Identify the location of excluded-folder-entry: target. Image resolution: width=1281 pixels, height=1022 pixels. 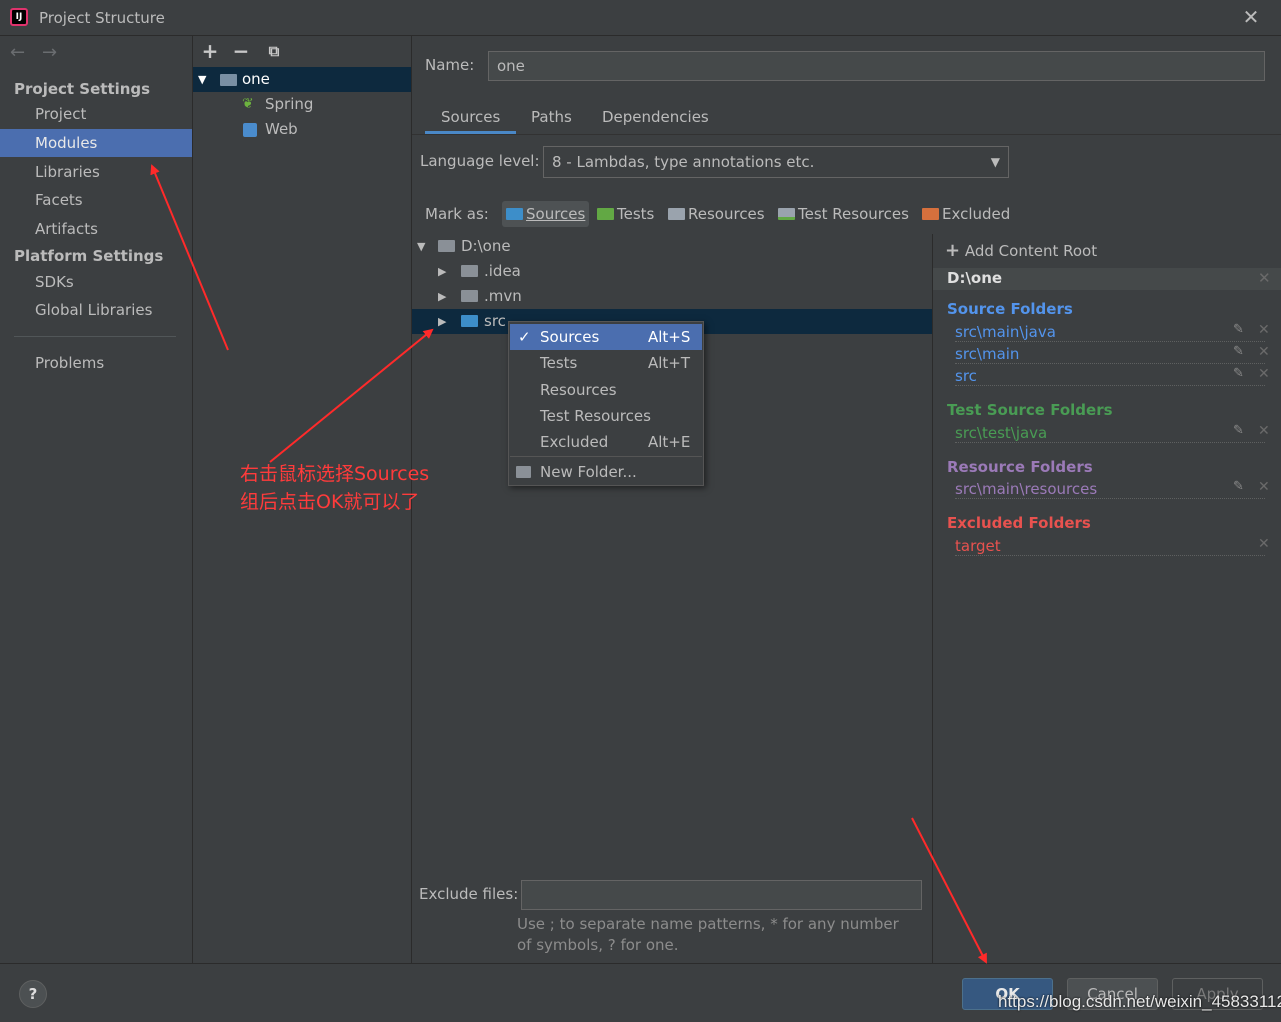
(1110, 546).